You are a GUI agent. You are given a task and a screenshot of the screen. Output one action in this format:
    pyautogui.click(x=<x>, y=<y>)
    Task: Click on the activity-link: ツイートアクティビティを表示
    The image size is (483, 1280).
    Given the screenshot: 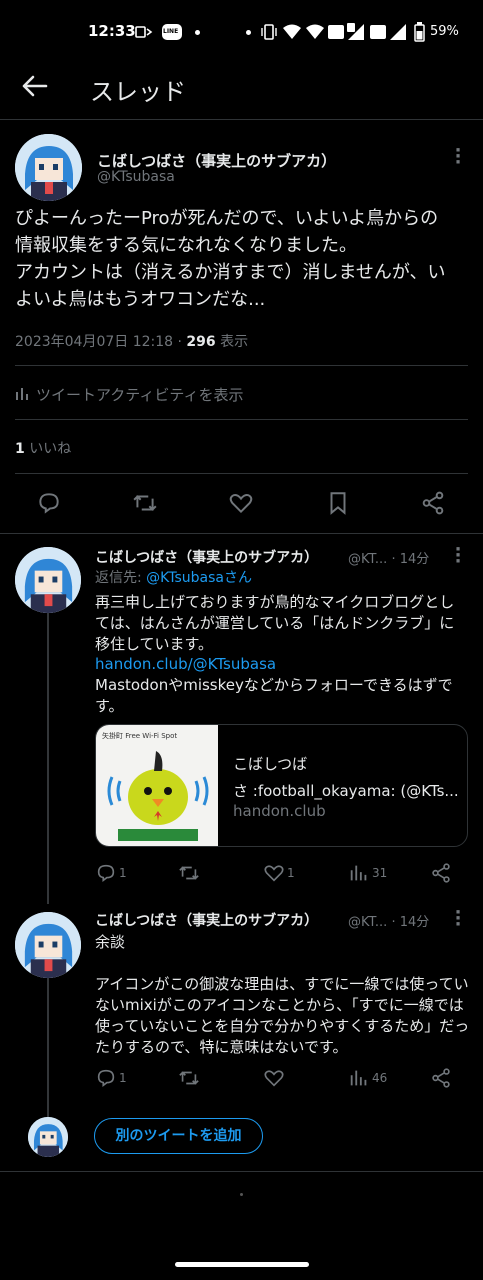 What is the action you would take?
    pyautogui.click(x=241, y=393)
    